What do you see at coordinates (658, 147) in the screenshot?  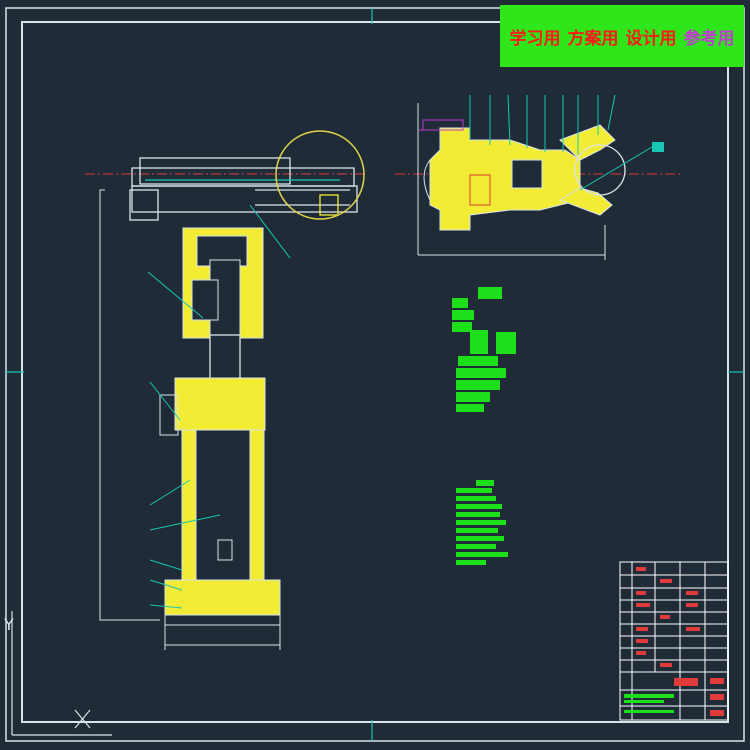 I see `callout-marker` at bounding box center [658, 147].